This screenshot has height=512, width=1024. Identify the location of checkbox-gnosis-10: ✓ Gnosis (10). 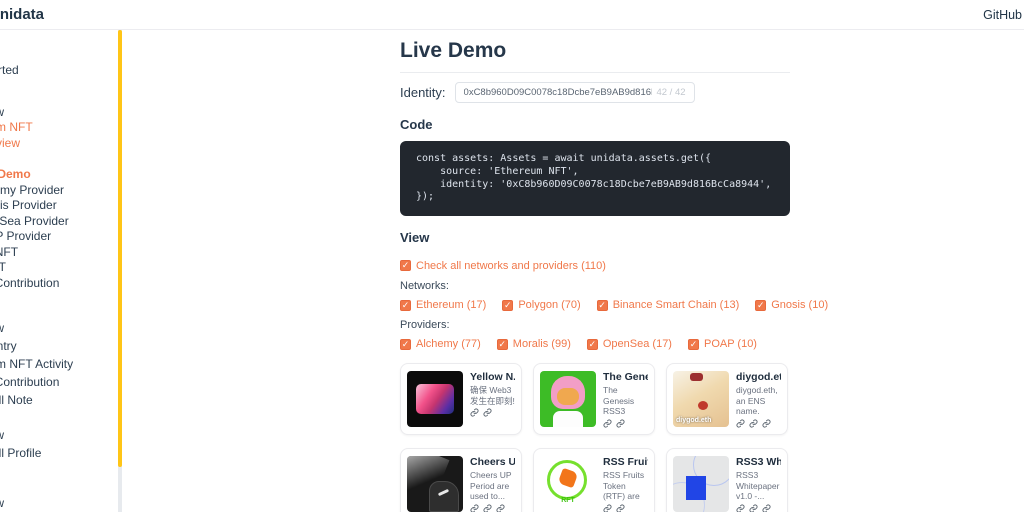
(791, 305).